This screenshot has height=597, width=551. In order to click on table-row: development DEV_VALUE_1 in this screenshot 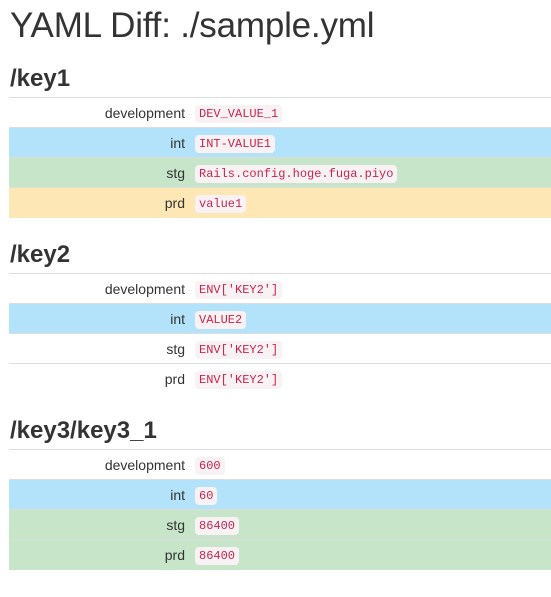, I will do `click(280, 113)`.